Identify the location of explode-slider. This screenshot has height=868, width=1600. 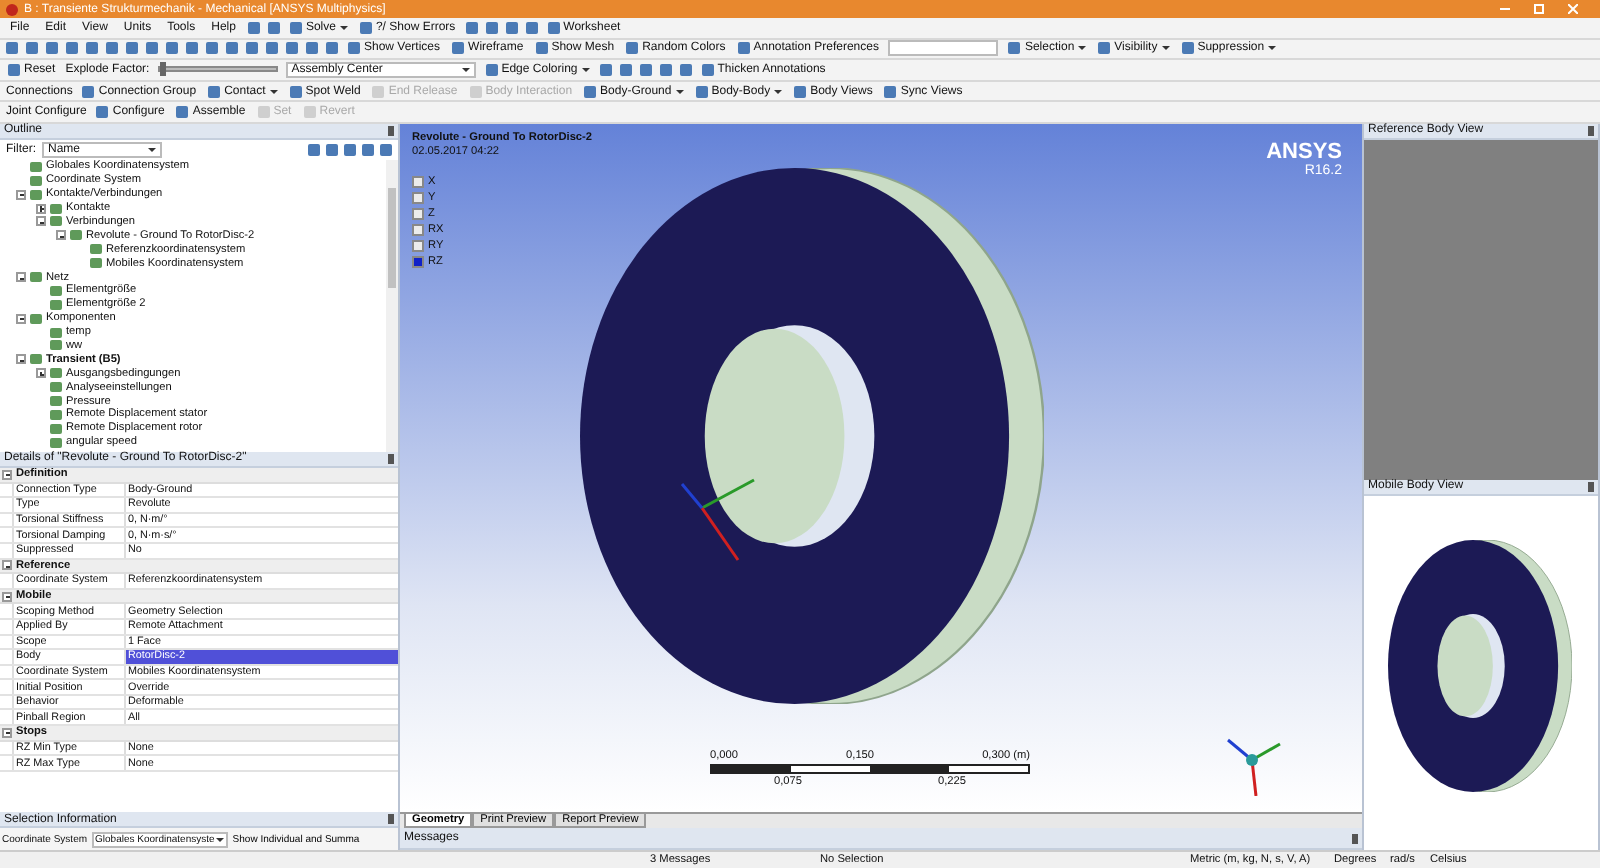
(217, 69).